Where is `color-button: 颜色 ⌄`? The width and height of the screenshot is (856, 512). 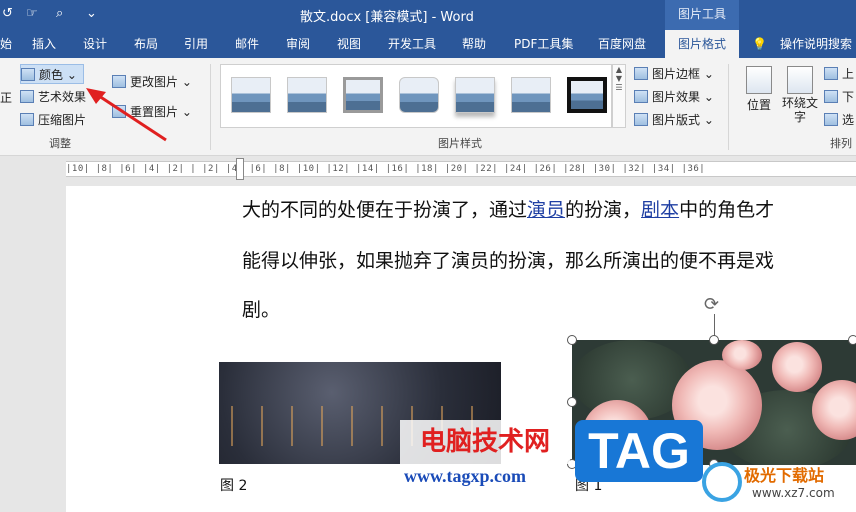 color-button: 颜色 ⌄ is located at coordinates (52, 74).